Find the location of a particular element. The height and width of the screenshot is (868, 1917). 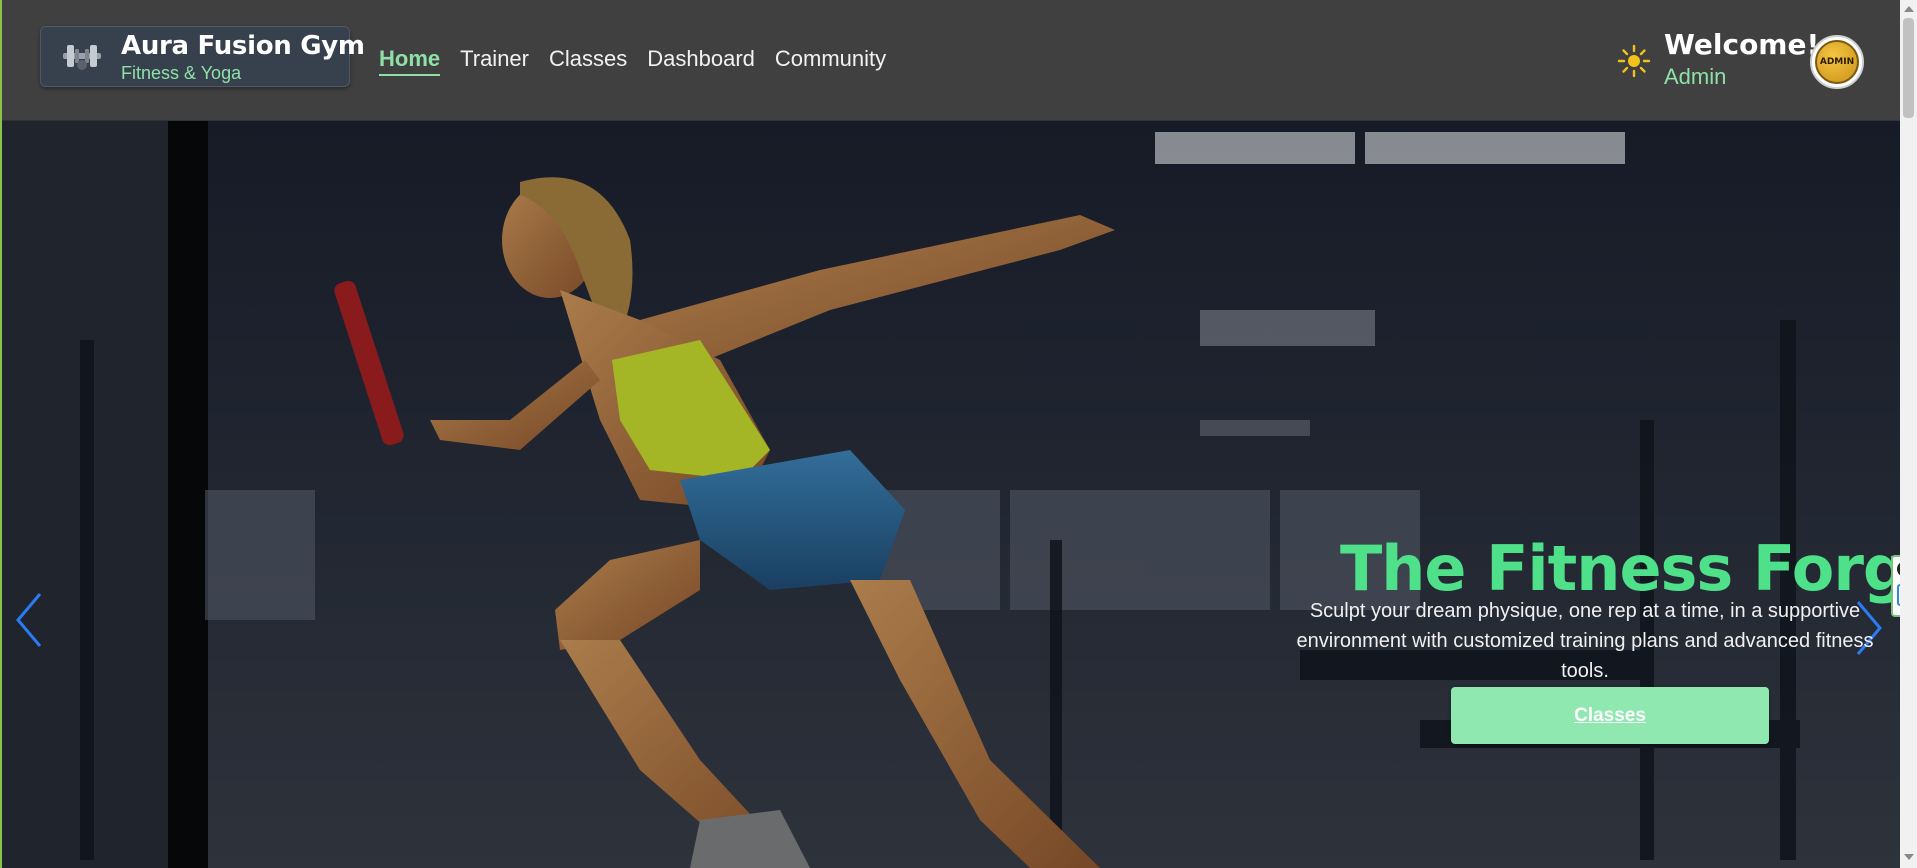

classes-cta-button: Classes is located at coordinates (1610, 715).